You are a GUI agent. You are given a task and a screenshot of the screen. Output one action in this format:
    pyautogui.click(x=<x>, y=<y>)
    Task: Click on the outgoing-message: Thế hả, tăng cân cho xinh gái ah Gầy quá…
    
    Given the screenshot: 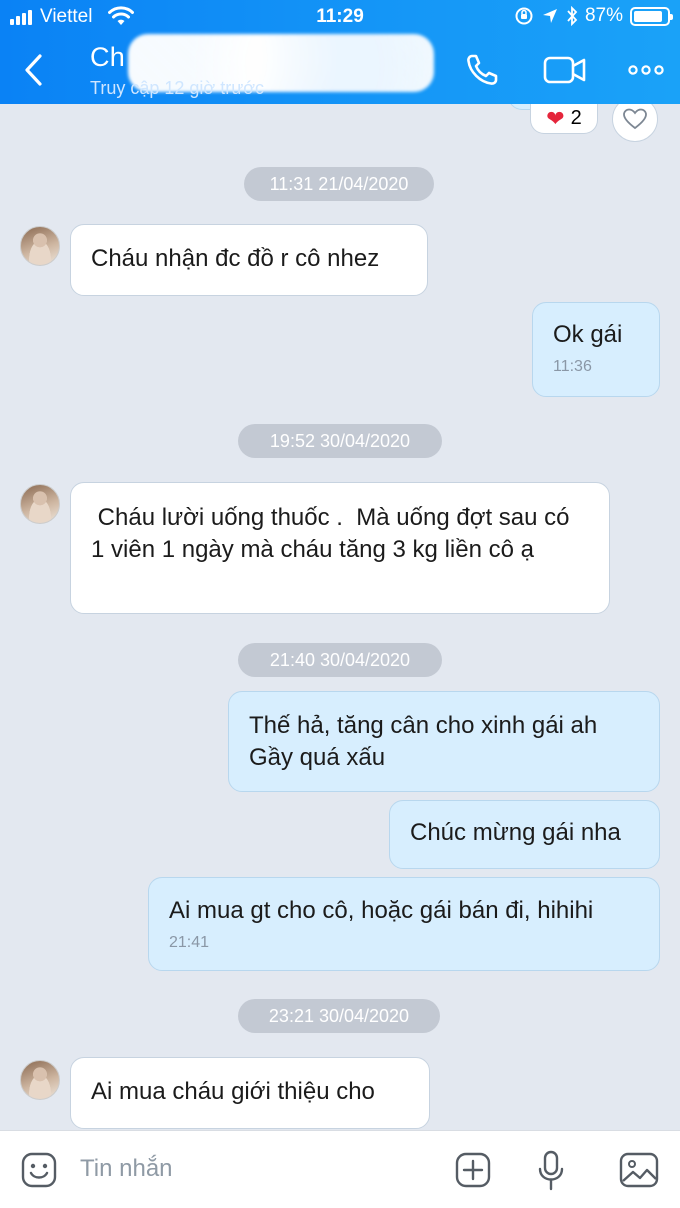 What is the action you would take?
    pyautogui.click(x=444, y=741)
    